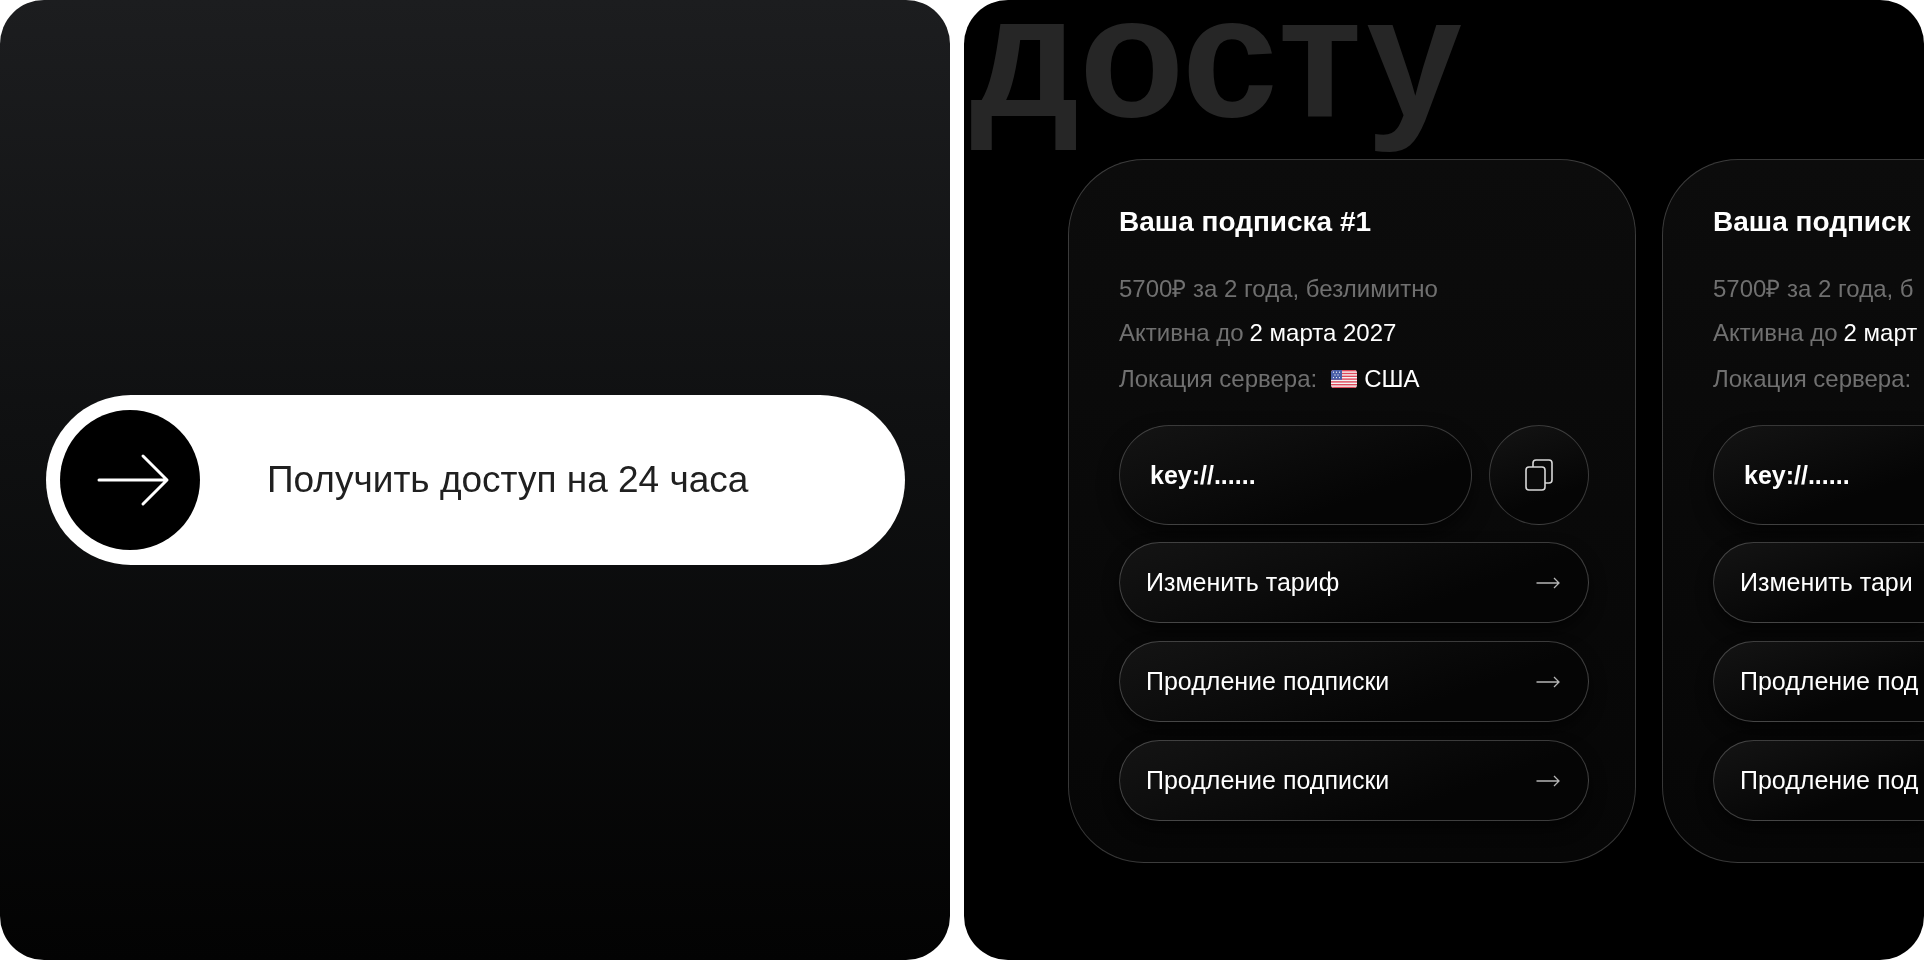 The height and width of the screenshot is (960, 1930). What do you see at coordinates (1354, 582) in the screenshot?
I see `menu-button: Изменить тариф` at bounding box center [1354, 582].